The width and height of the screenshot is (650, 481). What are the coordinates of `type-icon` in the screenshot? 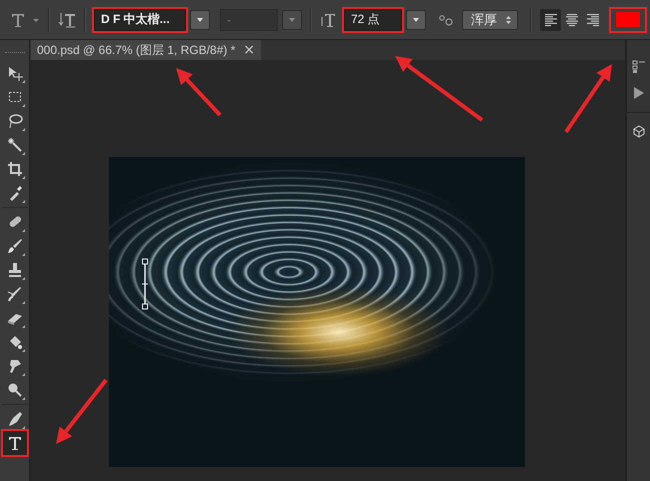 It's located at (14, 443).